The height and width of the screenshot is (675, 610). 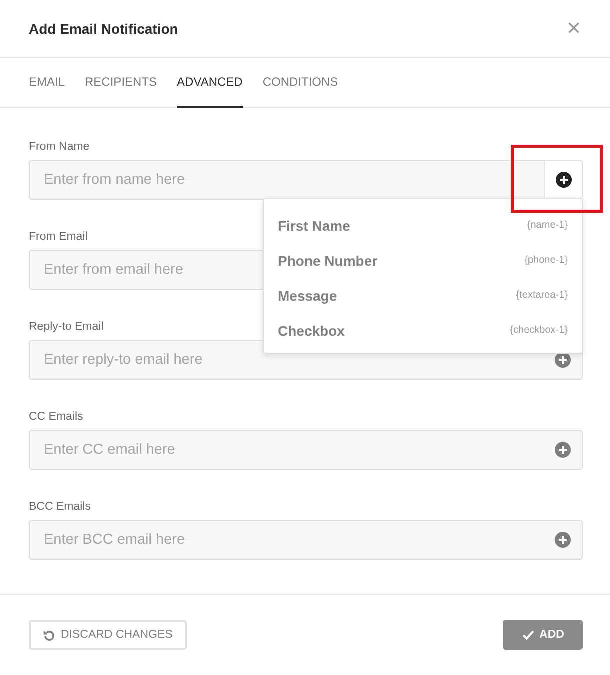 What do you see at coordinates (60, 507) in the screenshot?
I see `field-label: BCC Emails` at bounding box center [60, 507].